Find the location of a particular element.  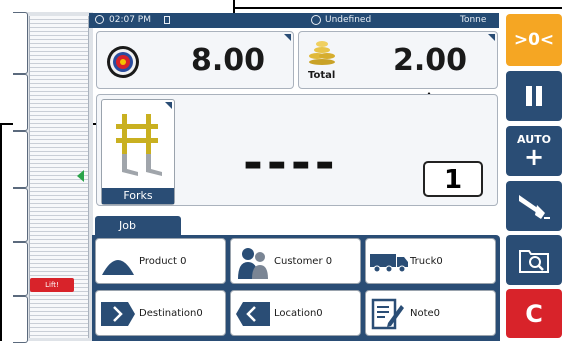

truck-icon is located at coordinates (389, 263).